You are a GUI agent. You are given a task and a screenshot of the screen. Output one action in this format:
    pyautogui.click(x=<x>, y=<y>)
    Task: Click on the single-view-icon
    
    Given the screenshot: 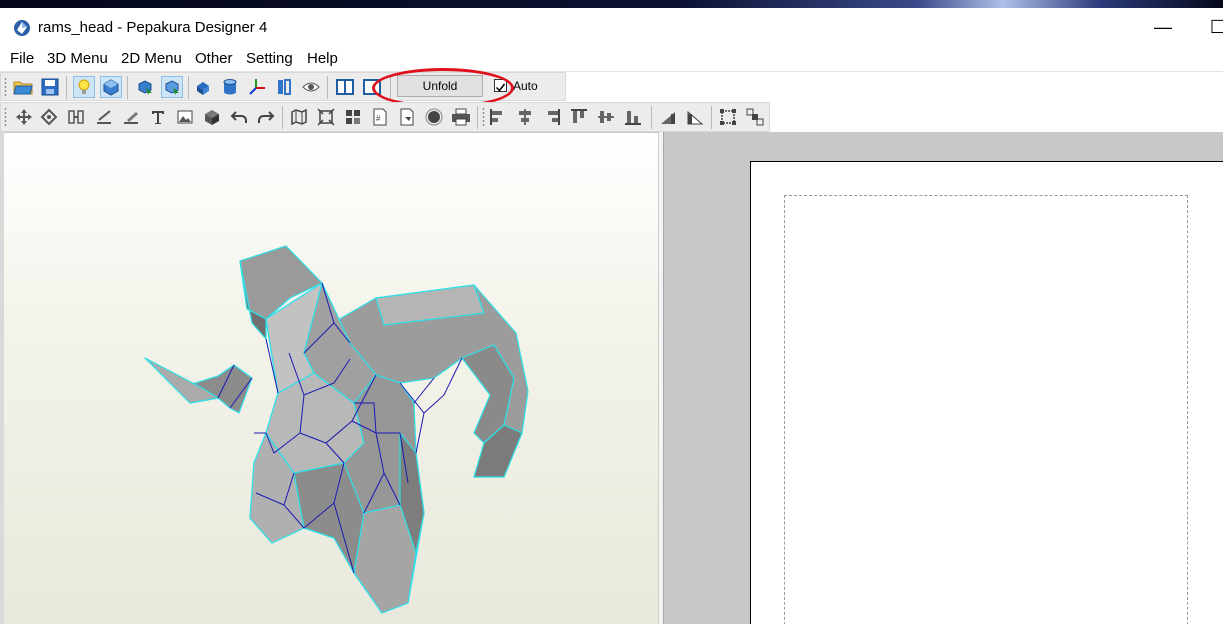 What is the action you would take?
    pyautogui.click(x=372, y=87)
    